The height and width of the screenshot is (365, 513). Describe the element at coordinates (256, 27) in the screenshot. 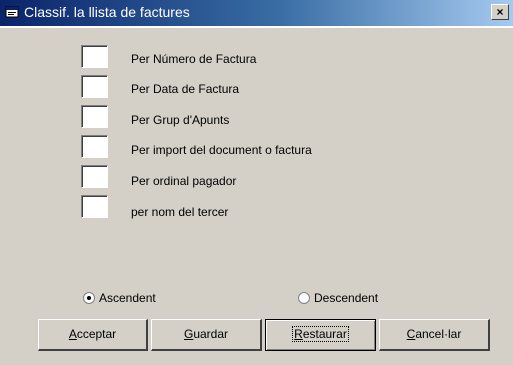

I see `title-separator` at that location.